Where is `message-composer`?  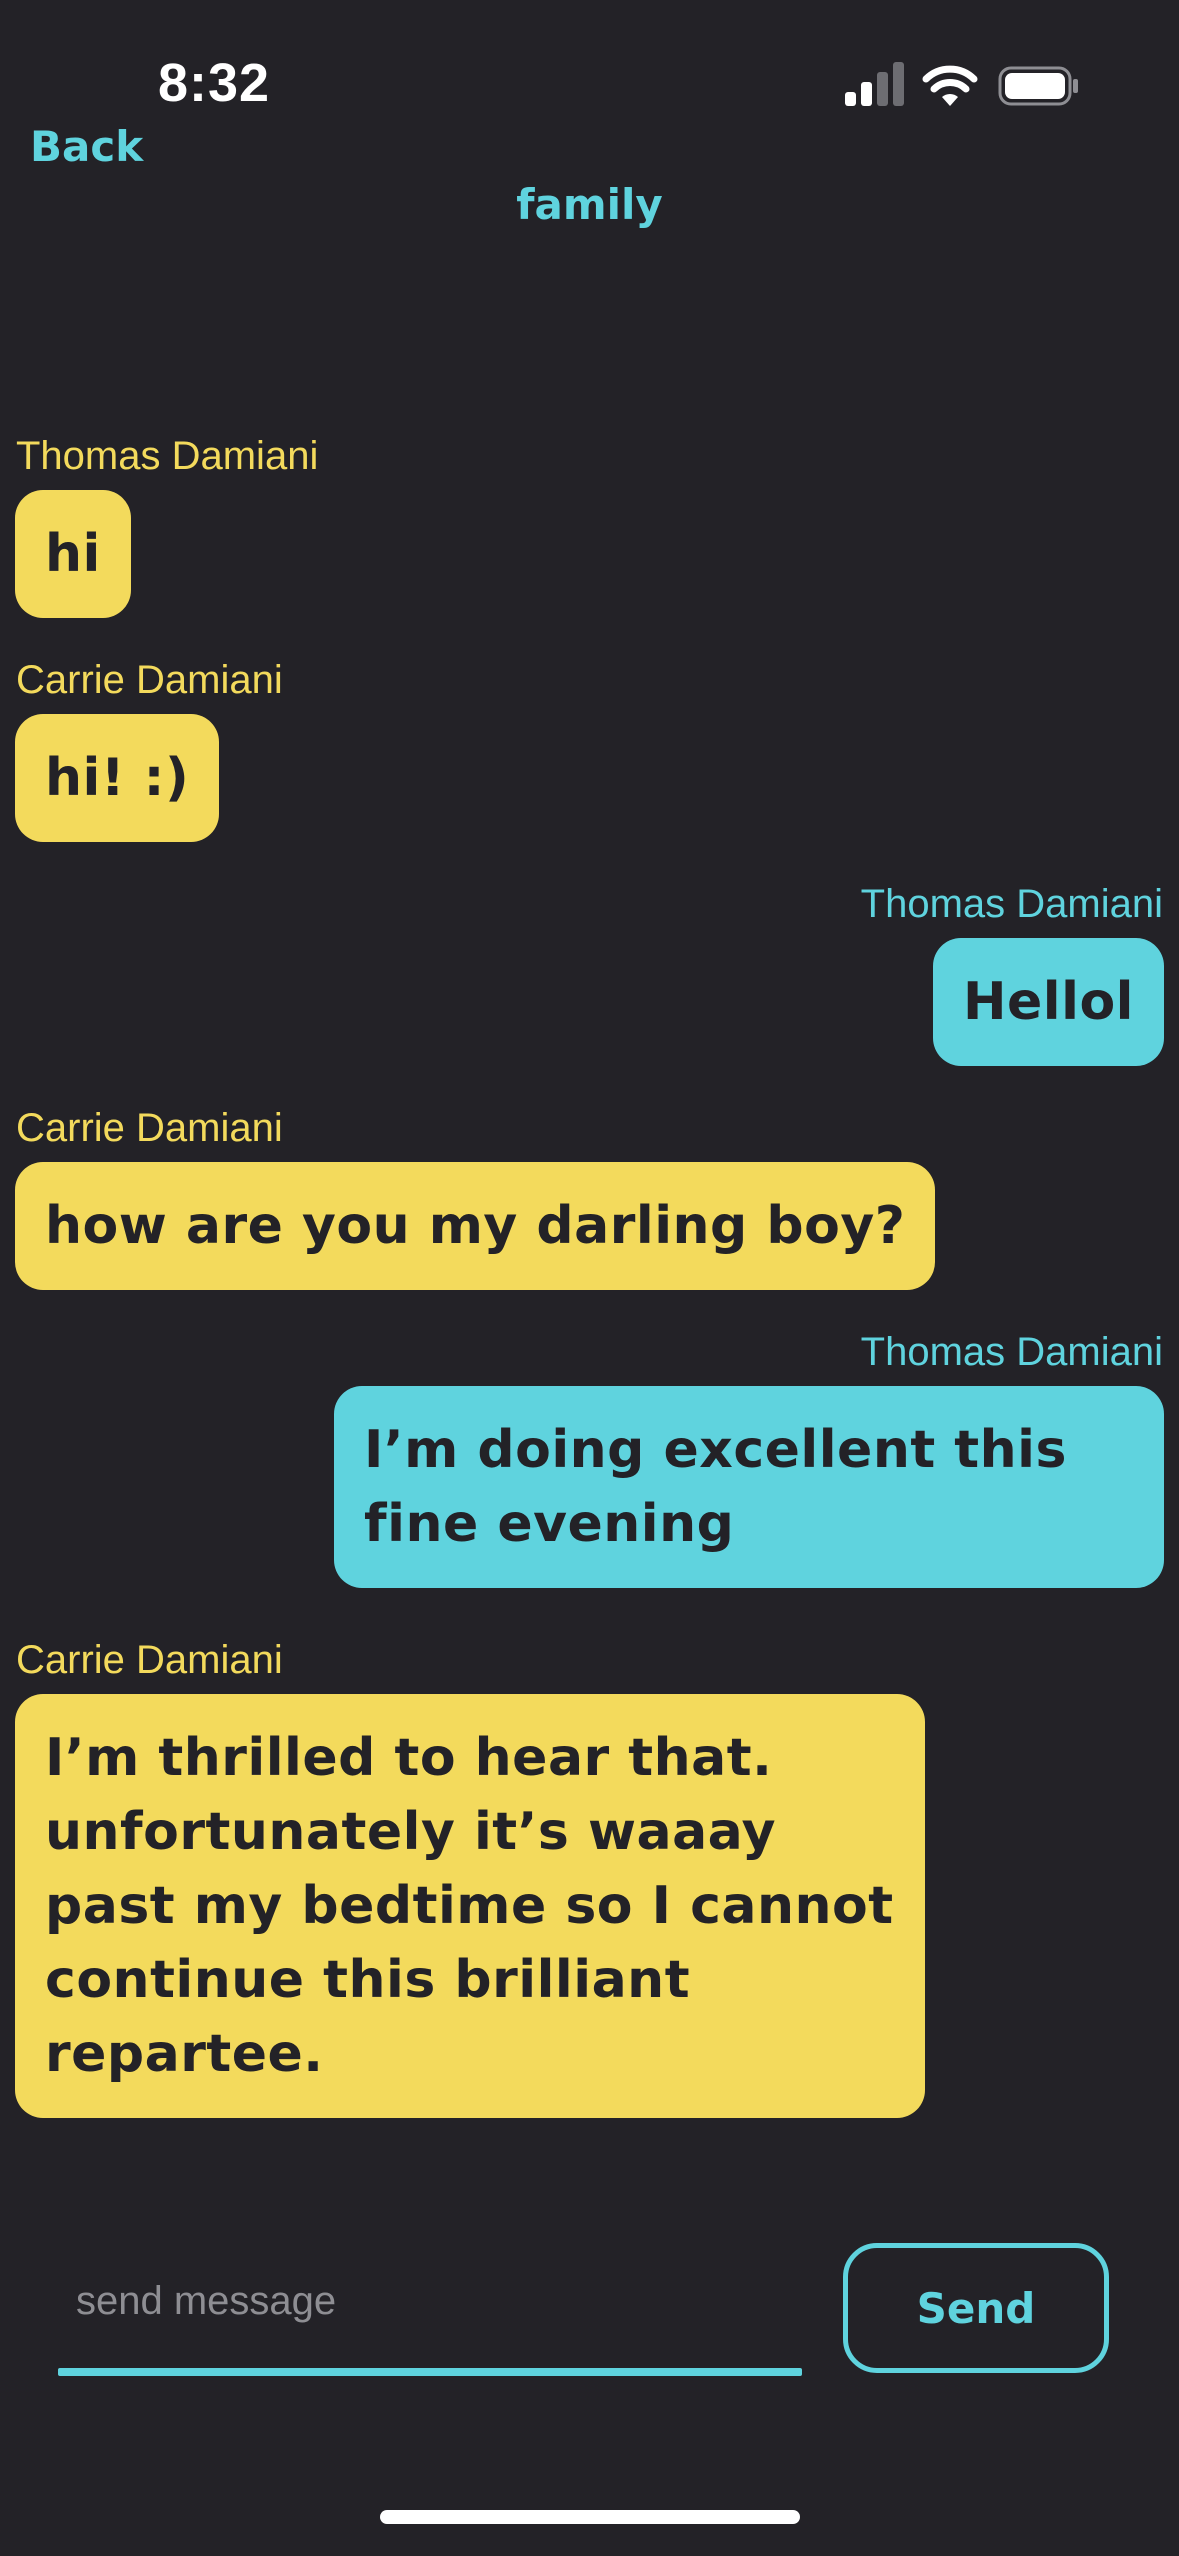
message-composer is located at coordinates (430, 2304).